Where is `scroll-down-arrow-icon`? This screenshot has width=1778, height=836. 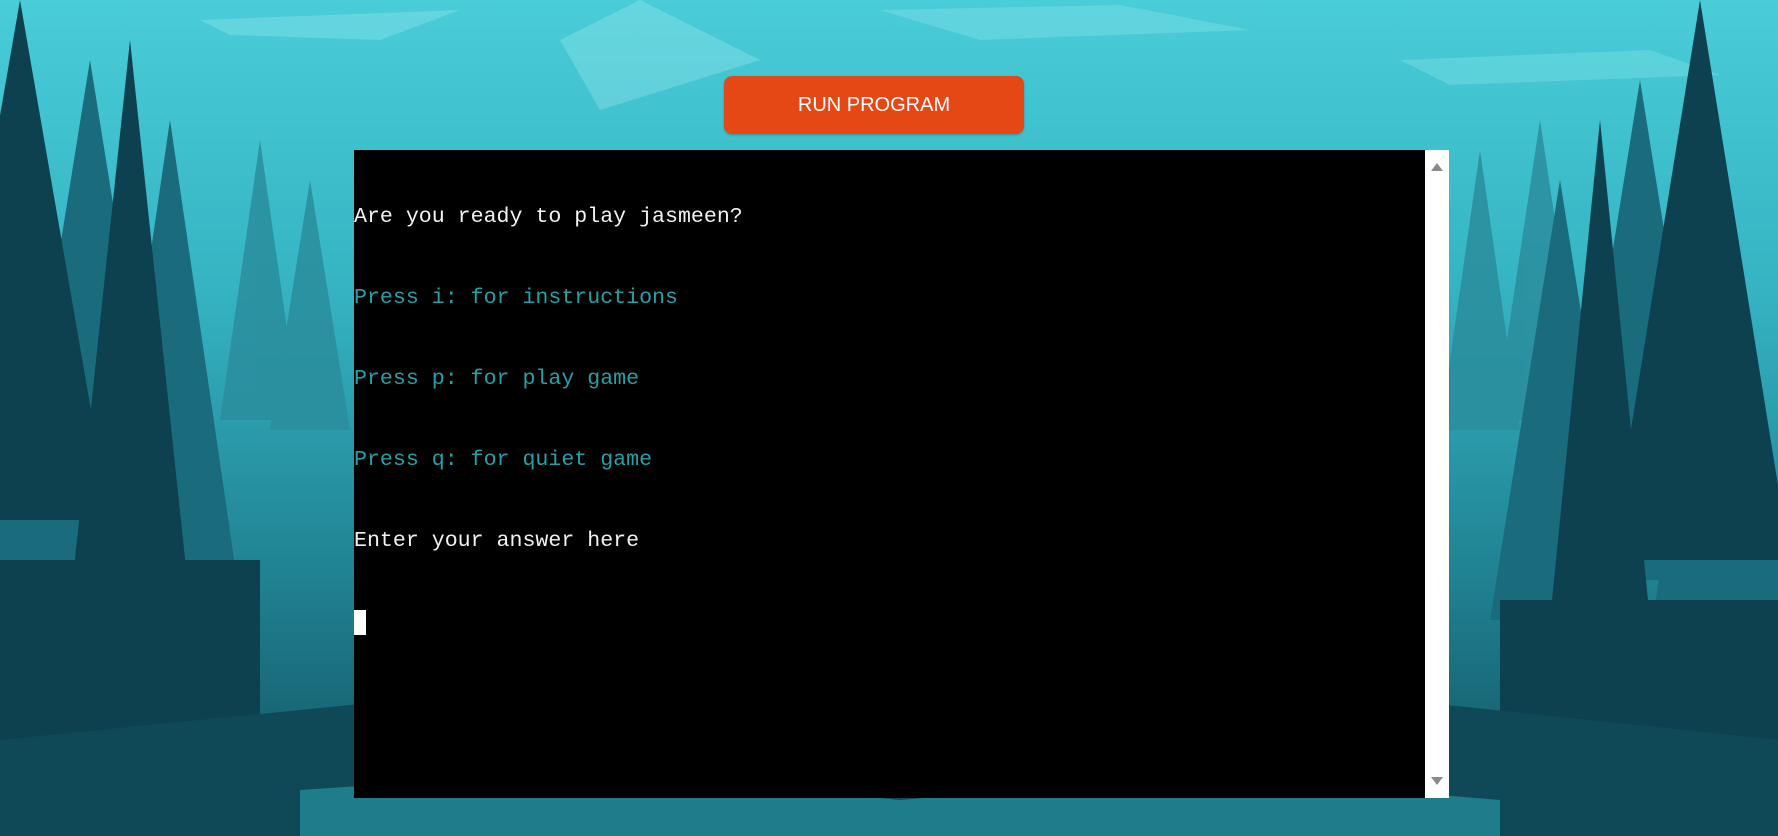 scroll-down-arrow-icon is located at coordinates (1437, 781).